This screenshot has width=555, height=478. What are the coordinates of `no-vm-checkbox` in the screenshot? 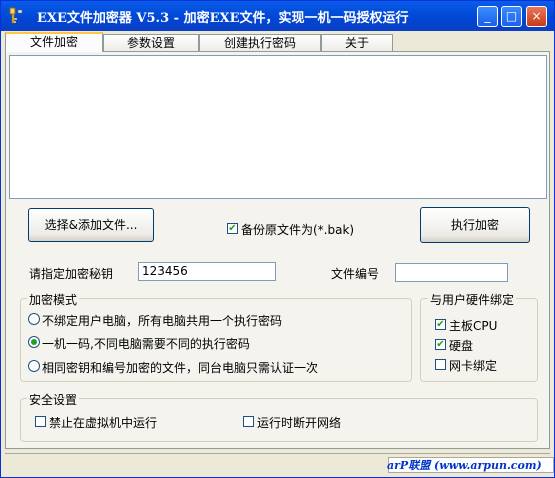 It's located at (40, 421).